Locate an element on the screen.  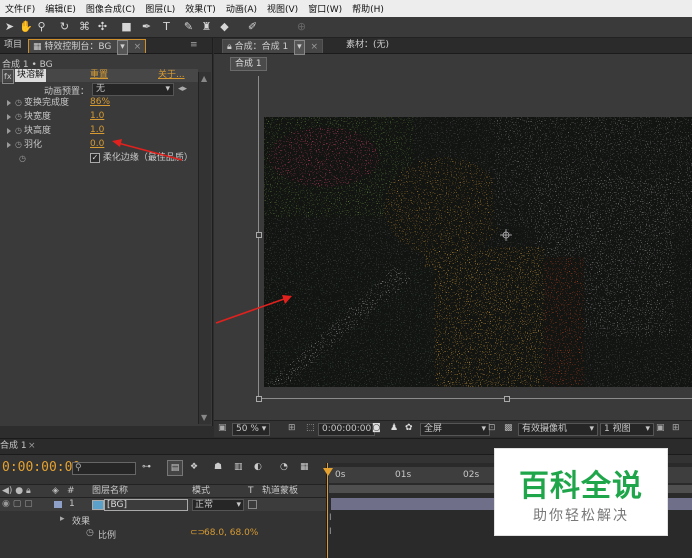
camera-dropdown: 有效摄像机 ▾ is located at coordinates (558, 429).